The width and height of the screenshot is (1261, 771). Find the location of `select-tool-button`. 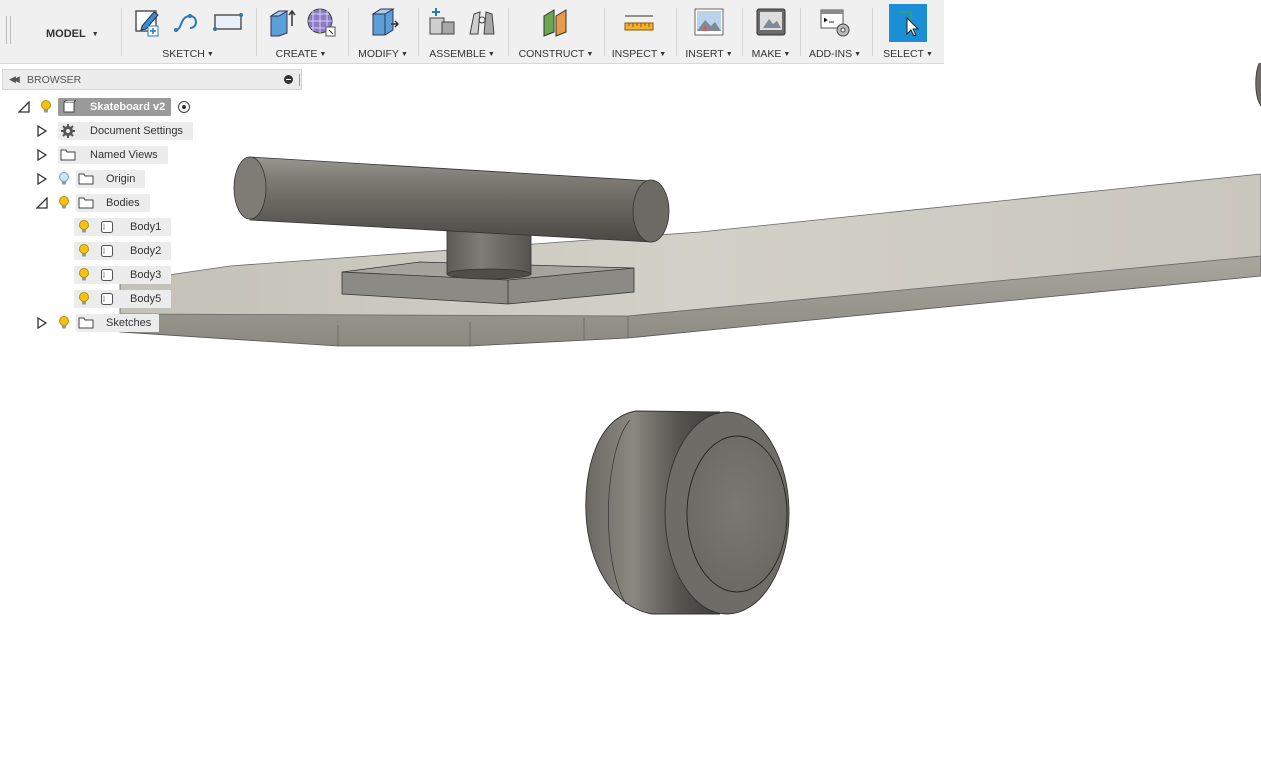

select-tool-button is located at coordinates (908, 23).